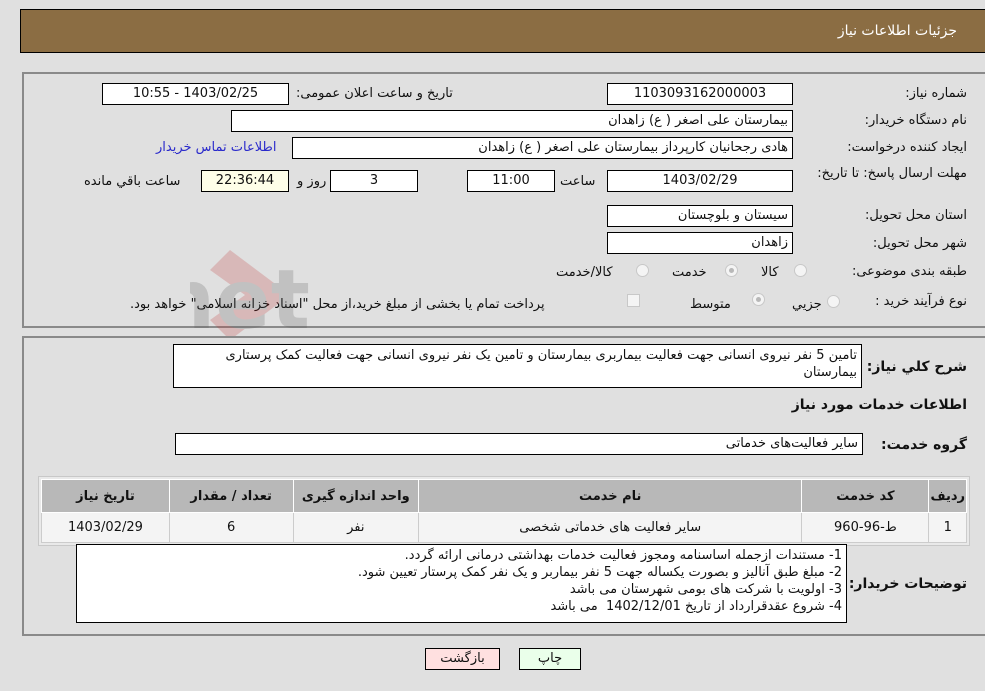 The height and width of the screenshot is (691, 985). I want to click on province-label: استان محل تحویل:, so click(916, 215).